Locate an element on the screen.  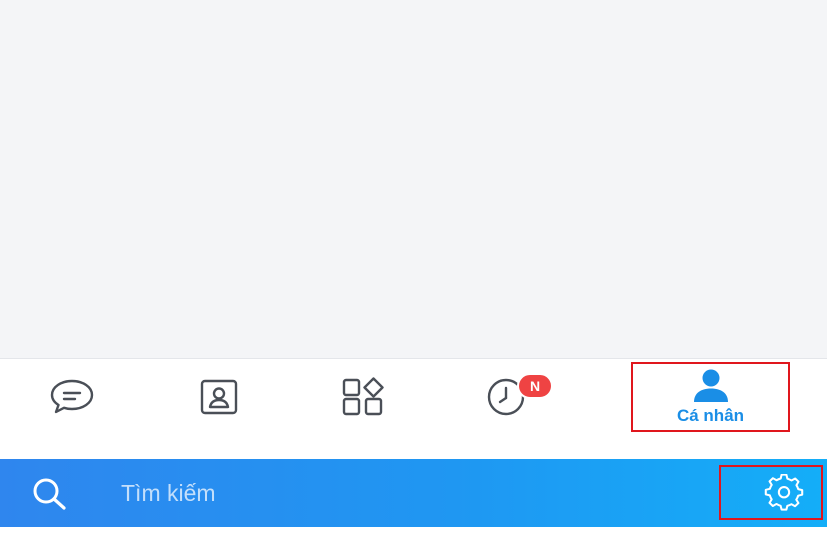
bottom-navigation-bar: N Cá nhân is located at coordinates (413, 396).